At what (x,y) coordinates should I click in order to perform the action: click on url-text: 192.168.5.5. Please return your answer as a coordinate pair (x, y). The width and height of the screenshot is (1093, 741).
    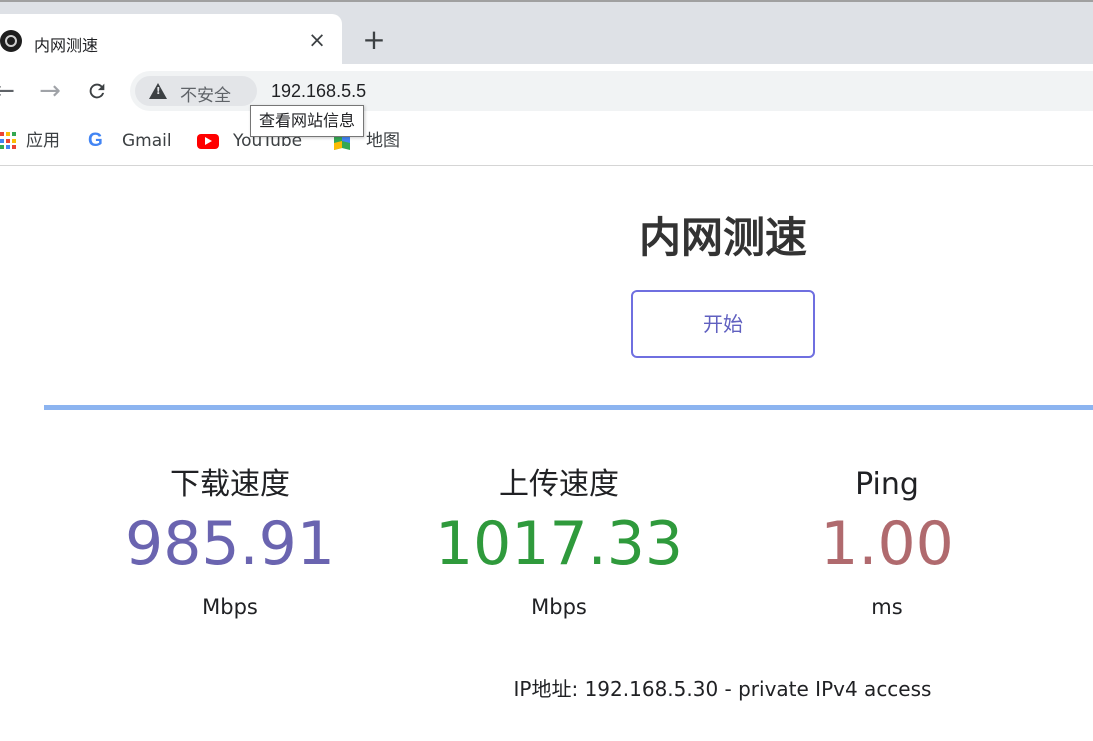
    Looking at the image, I should click on (318, 91).